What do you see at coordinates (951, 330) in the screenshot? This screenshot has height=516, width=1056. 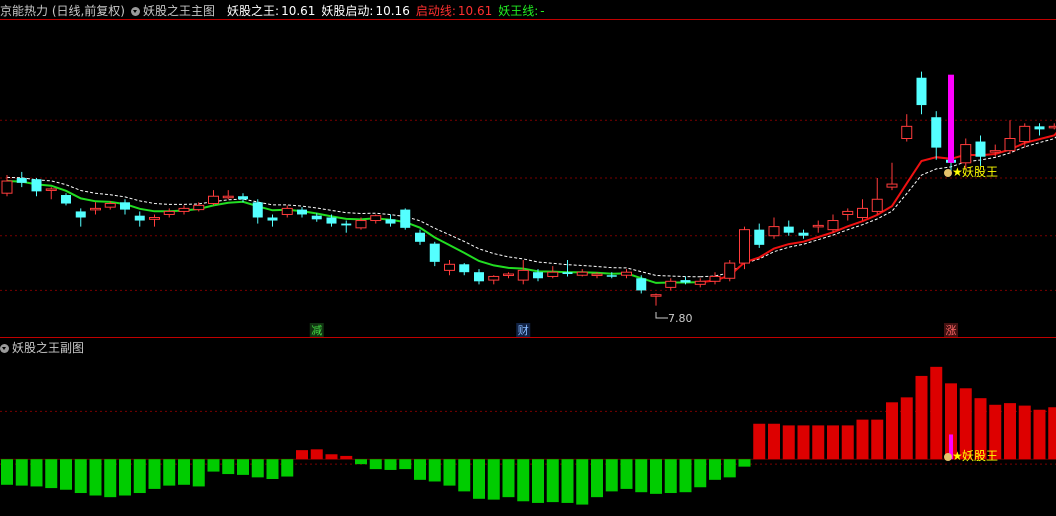 I see `signal-label: 涨` at bounding box center [951, 330].